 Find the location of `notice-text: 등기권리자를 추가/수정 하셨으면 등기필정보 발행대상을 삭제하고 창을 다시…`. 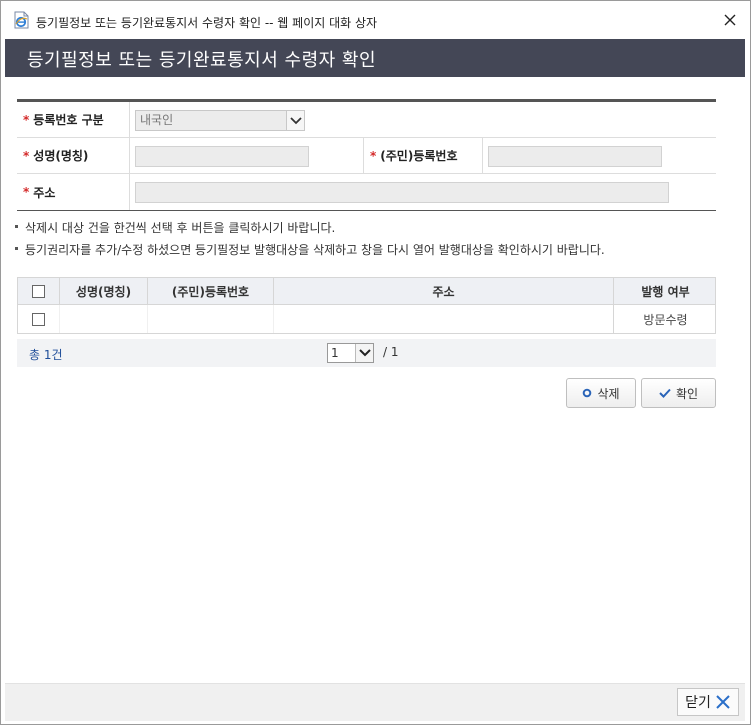

notice-text: 등기권리자를 추가/수정 하셨으면 등기필정보 발행대상을 삭제하고 창을 다시… is located at coordinates (315, 250).